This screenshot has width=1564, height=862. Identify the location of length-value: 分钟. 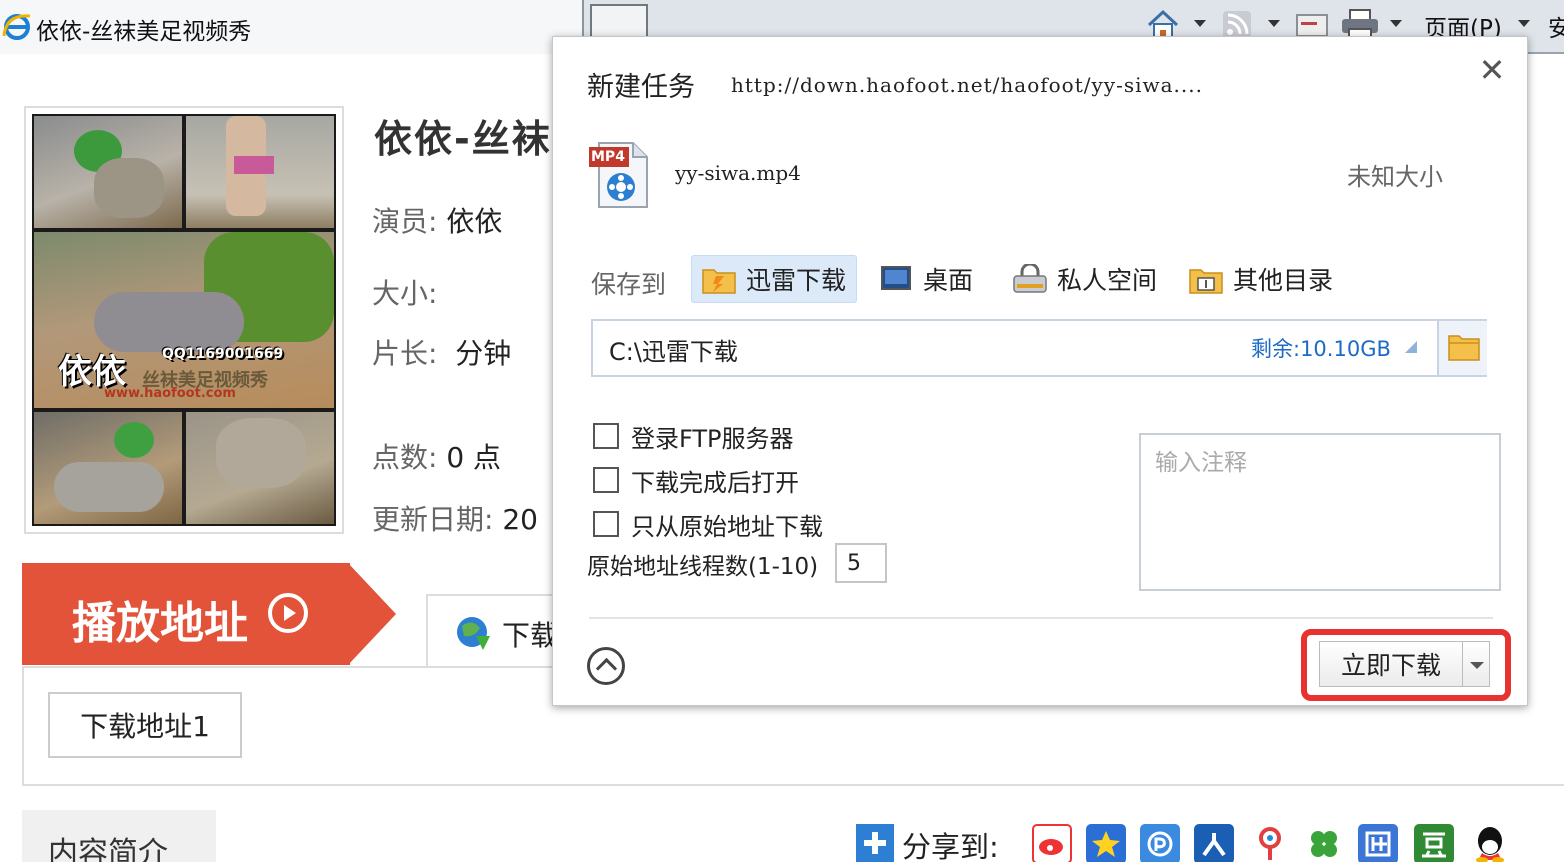
(483, 353).